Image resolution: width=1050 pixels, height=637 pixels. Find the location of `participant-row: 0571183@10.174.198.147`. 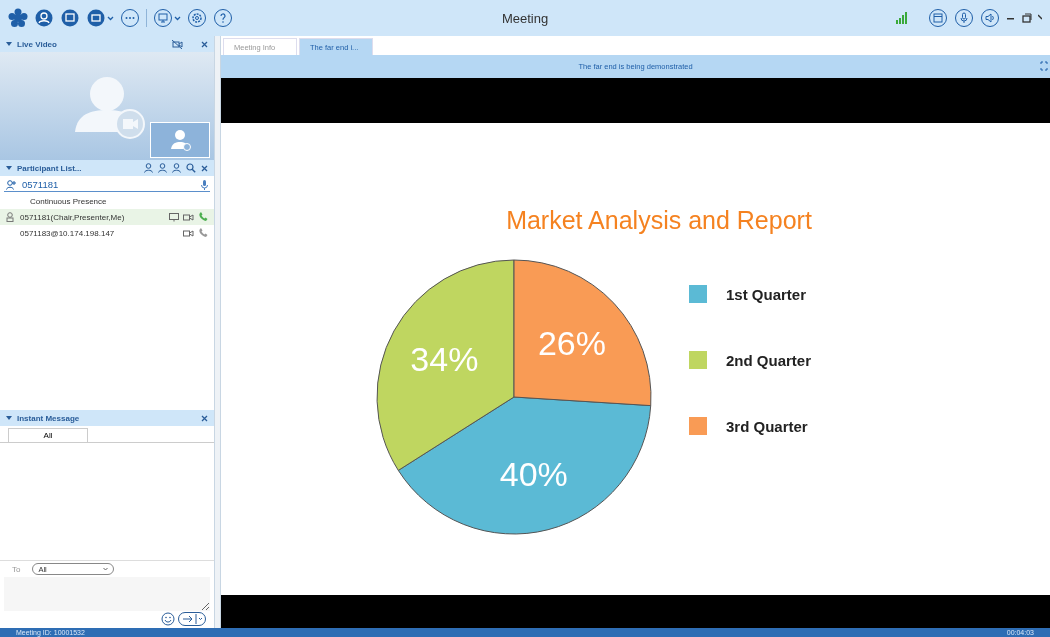

participant-row: 0571183@10.174.198.147 is located at coordinates (107, 233).